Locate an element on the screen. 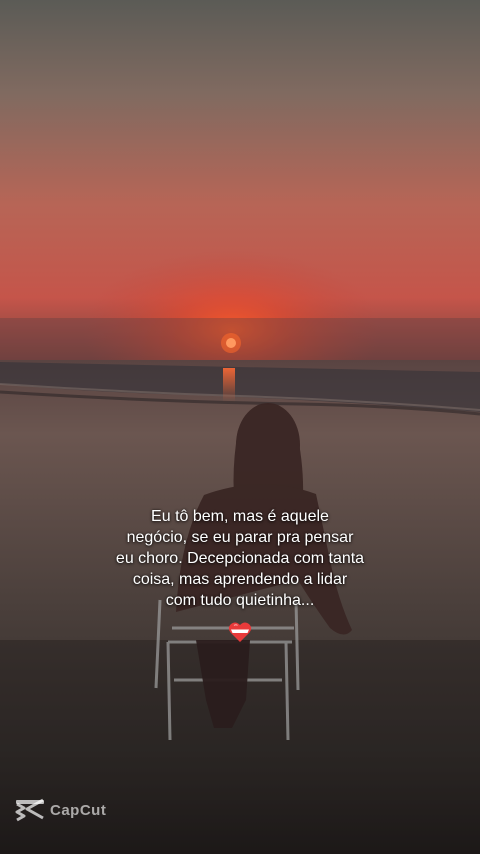  capcut-logo-icon is located at coordinates (29, 810).